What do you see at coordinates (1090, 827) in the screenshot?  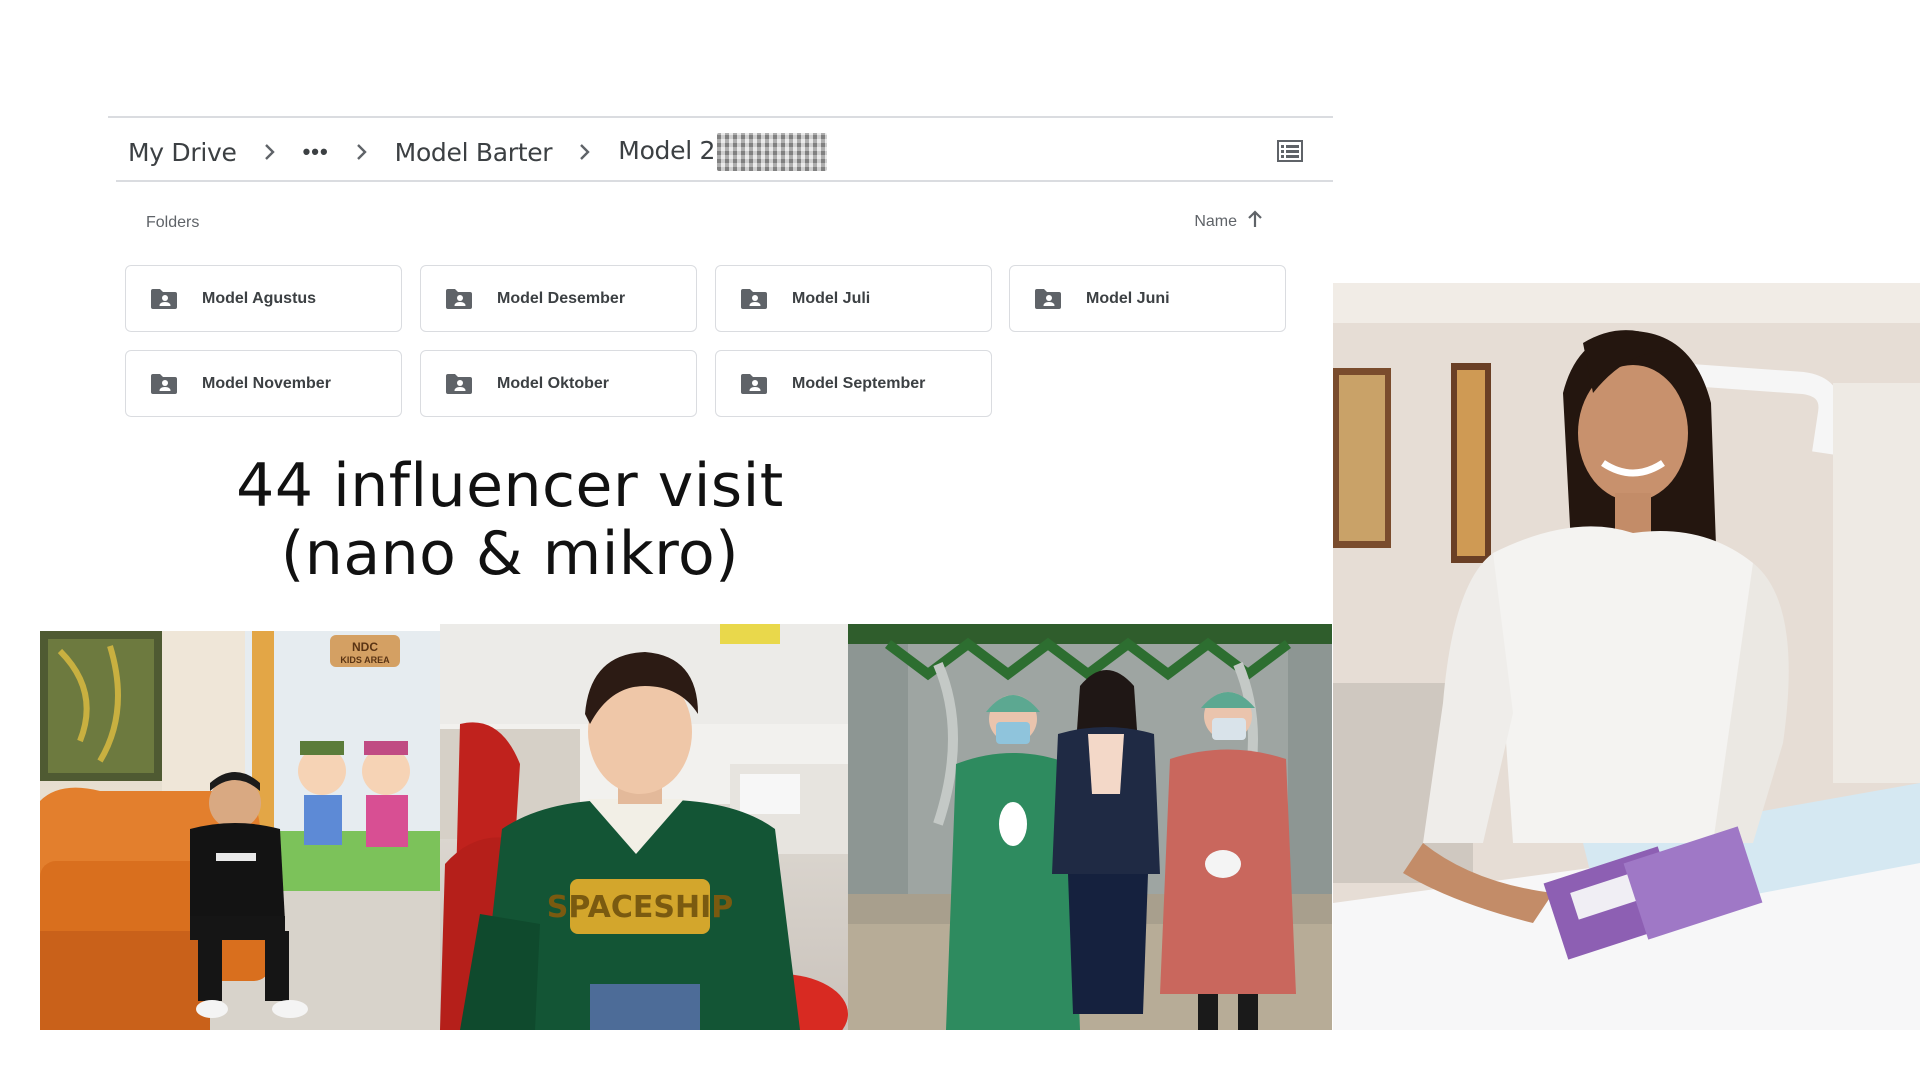 I see `photo-influencer-with-staff` at bounding box center [1090, 827].